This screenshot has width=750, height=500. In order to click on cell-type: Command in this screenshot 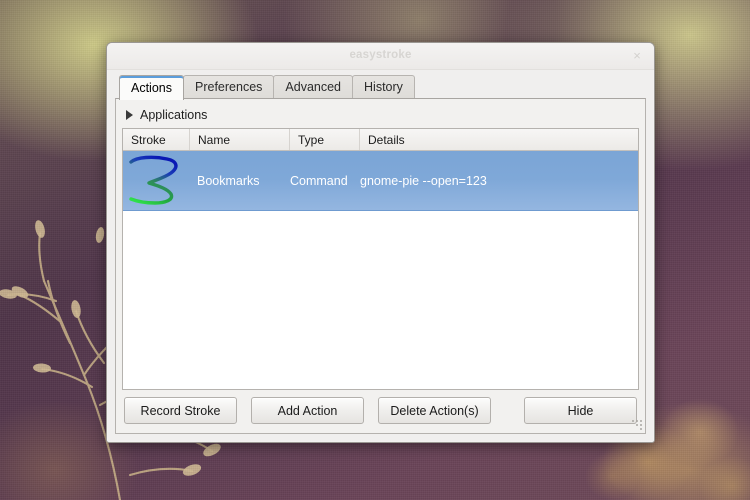, I will do `click(319, 180)`.